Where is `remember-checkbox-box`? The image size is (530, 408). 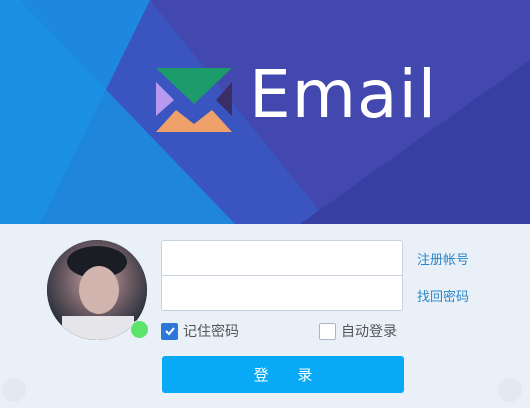
remember-checkbox-box is located at coordinates (169, 331).